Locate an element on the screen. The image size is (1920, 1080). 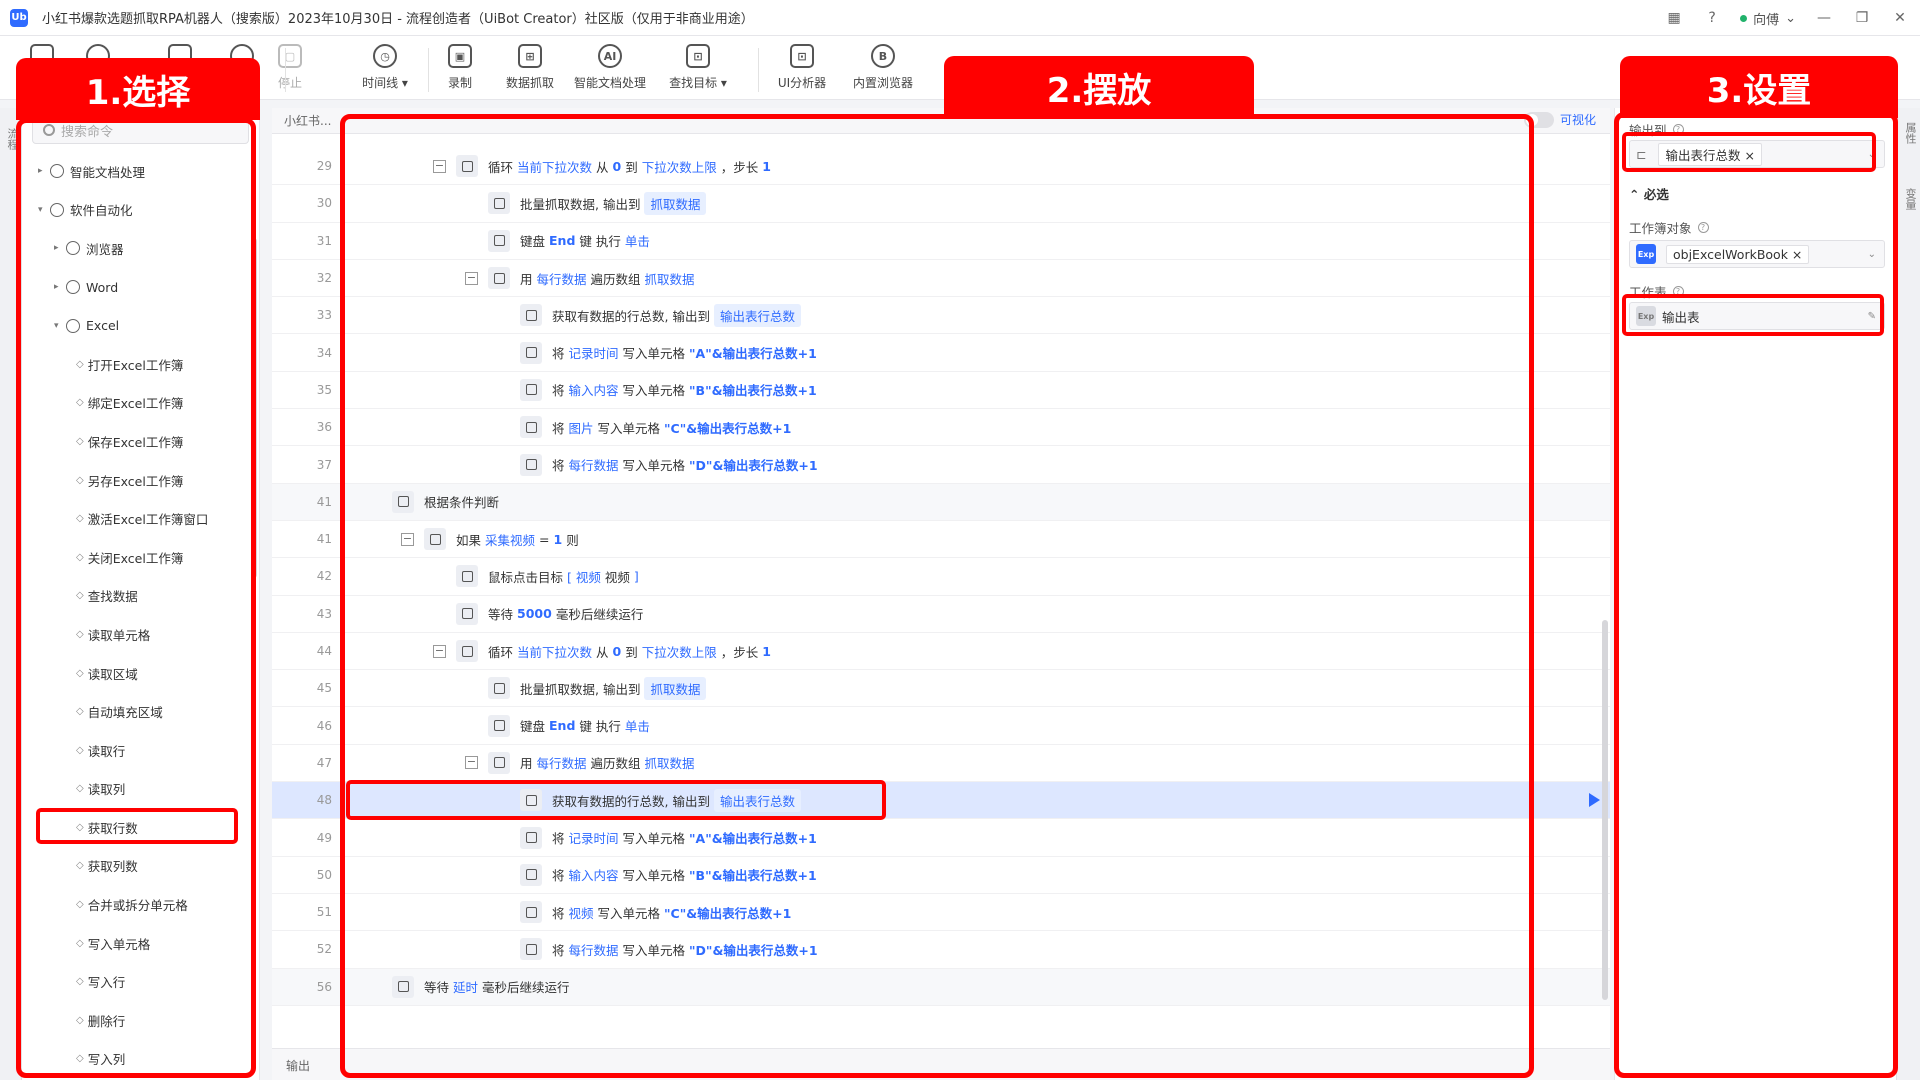
toolbar-ai-doc-button: AI 智能文档处理 is located at coordinates (610, 67).